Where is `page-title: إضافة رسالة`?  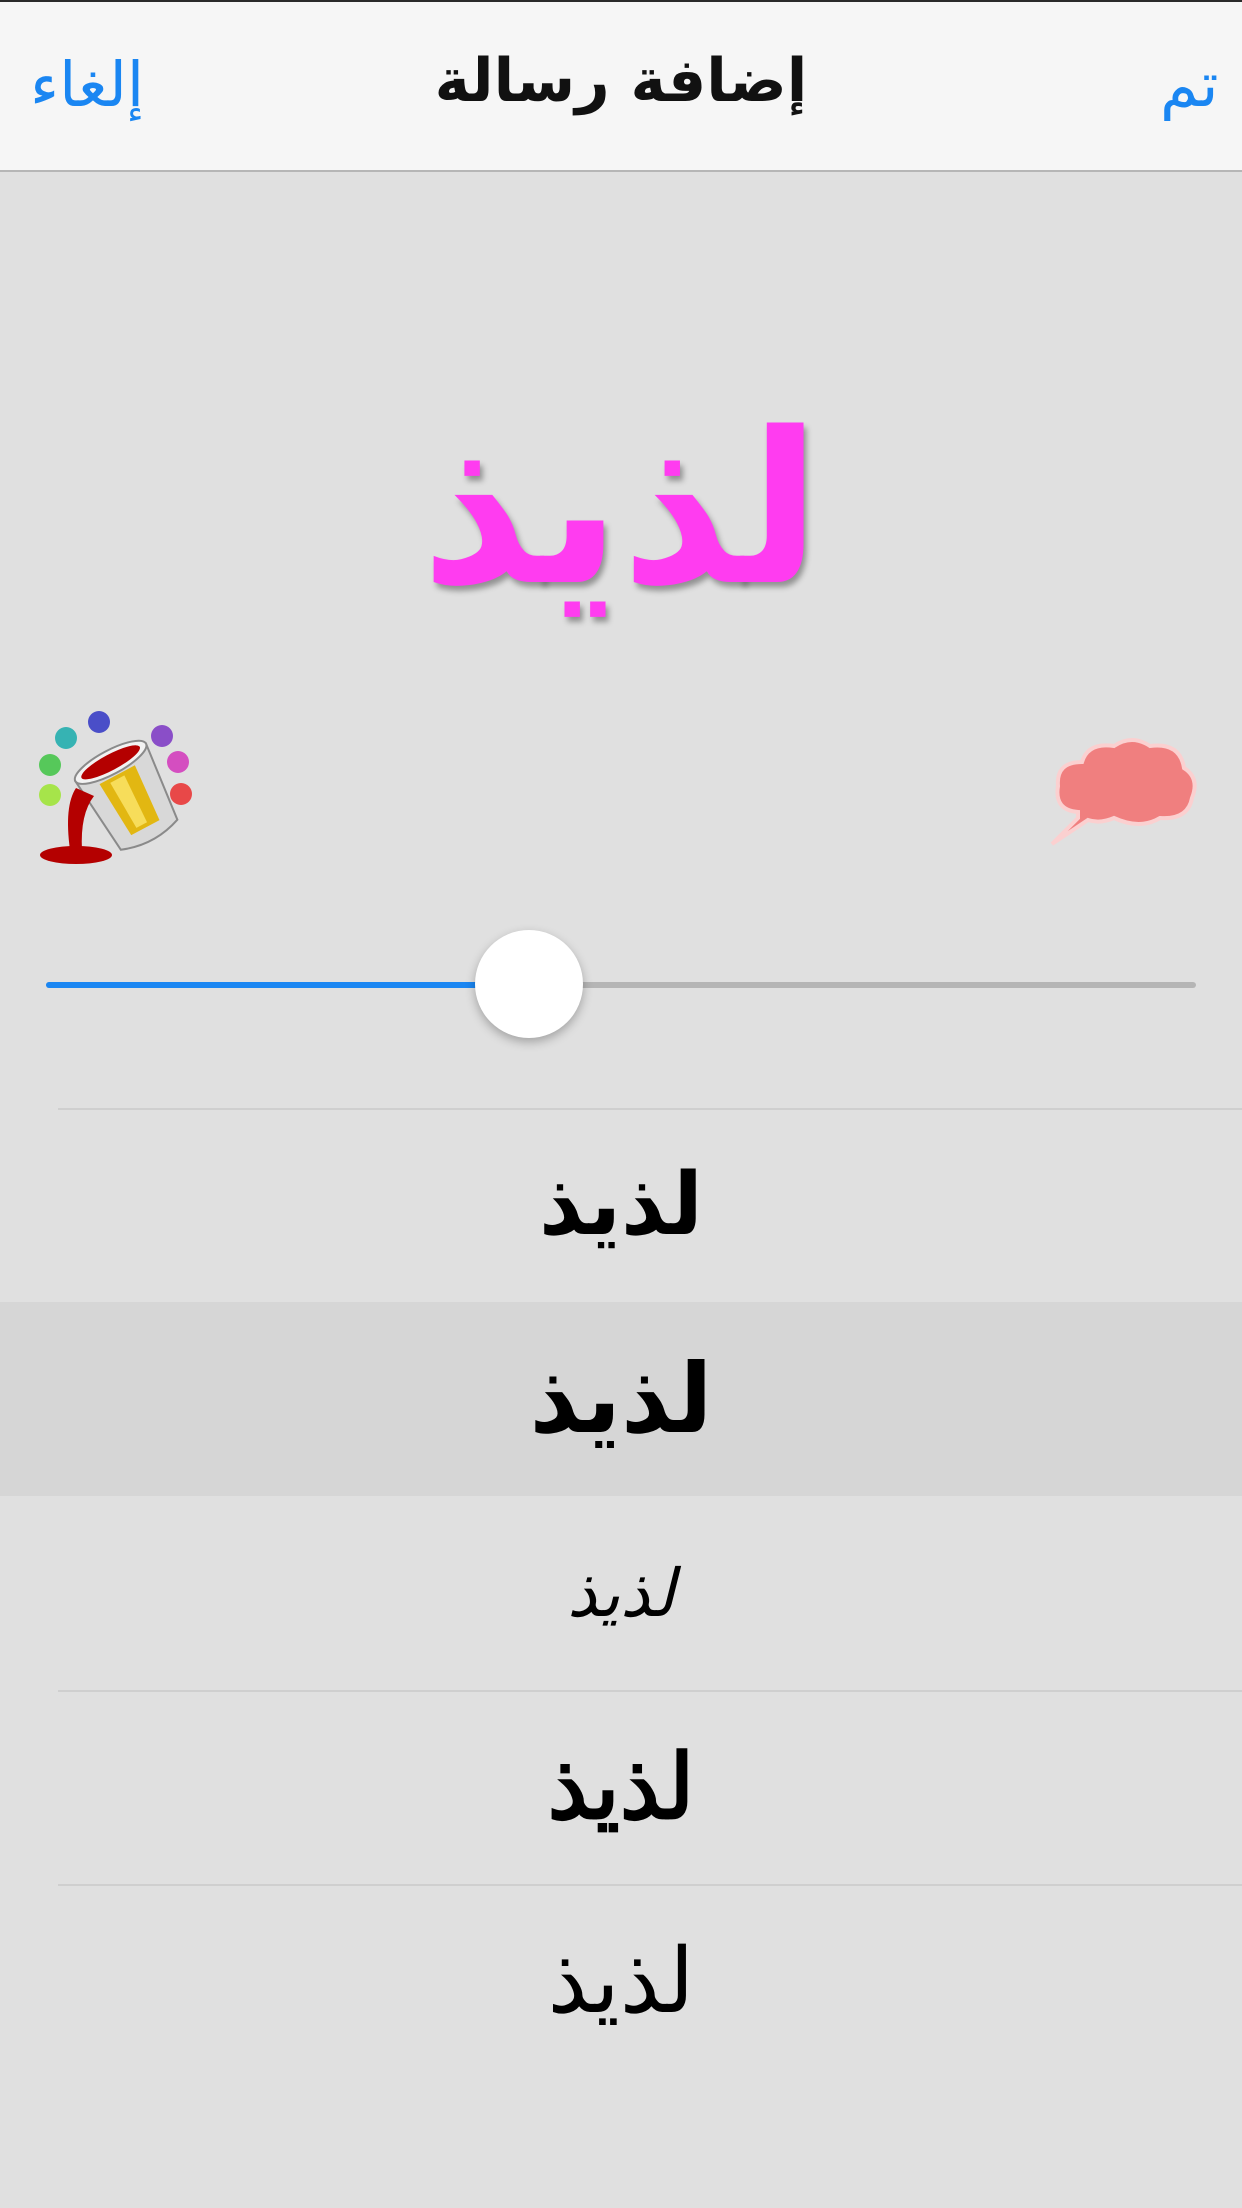
page-title: إضافة رسالة is located at coordinates (621, 81).